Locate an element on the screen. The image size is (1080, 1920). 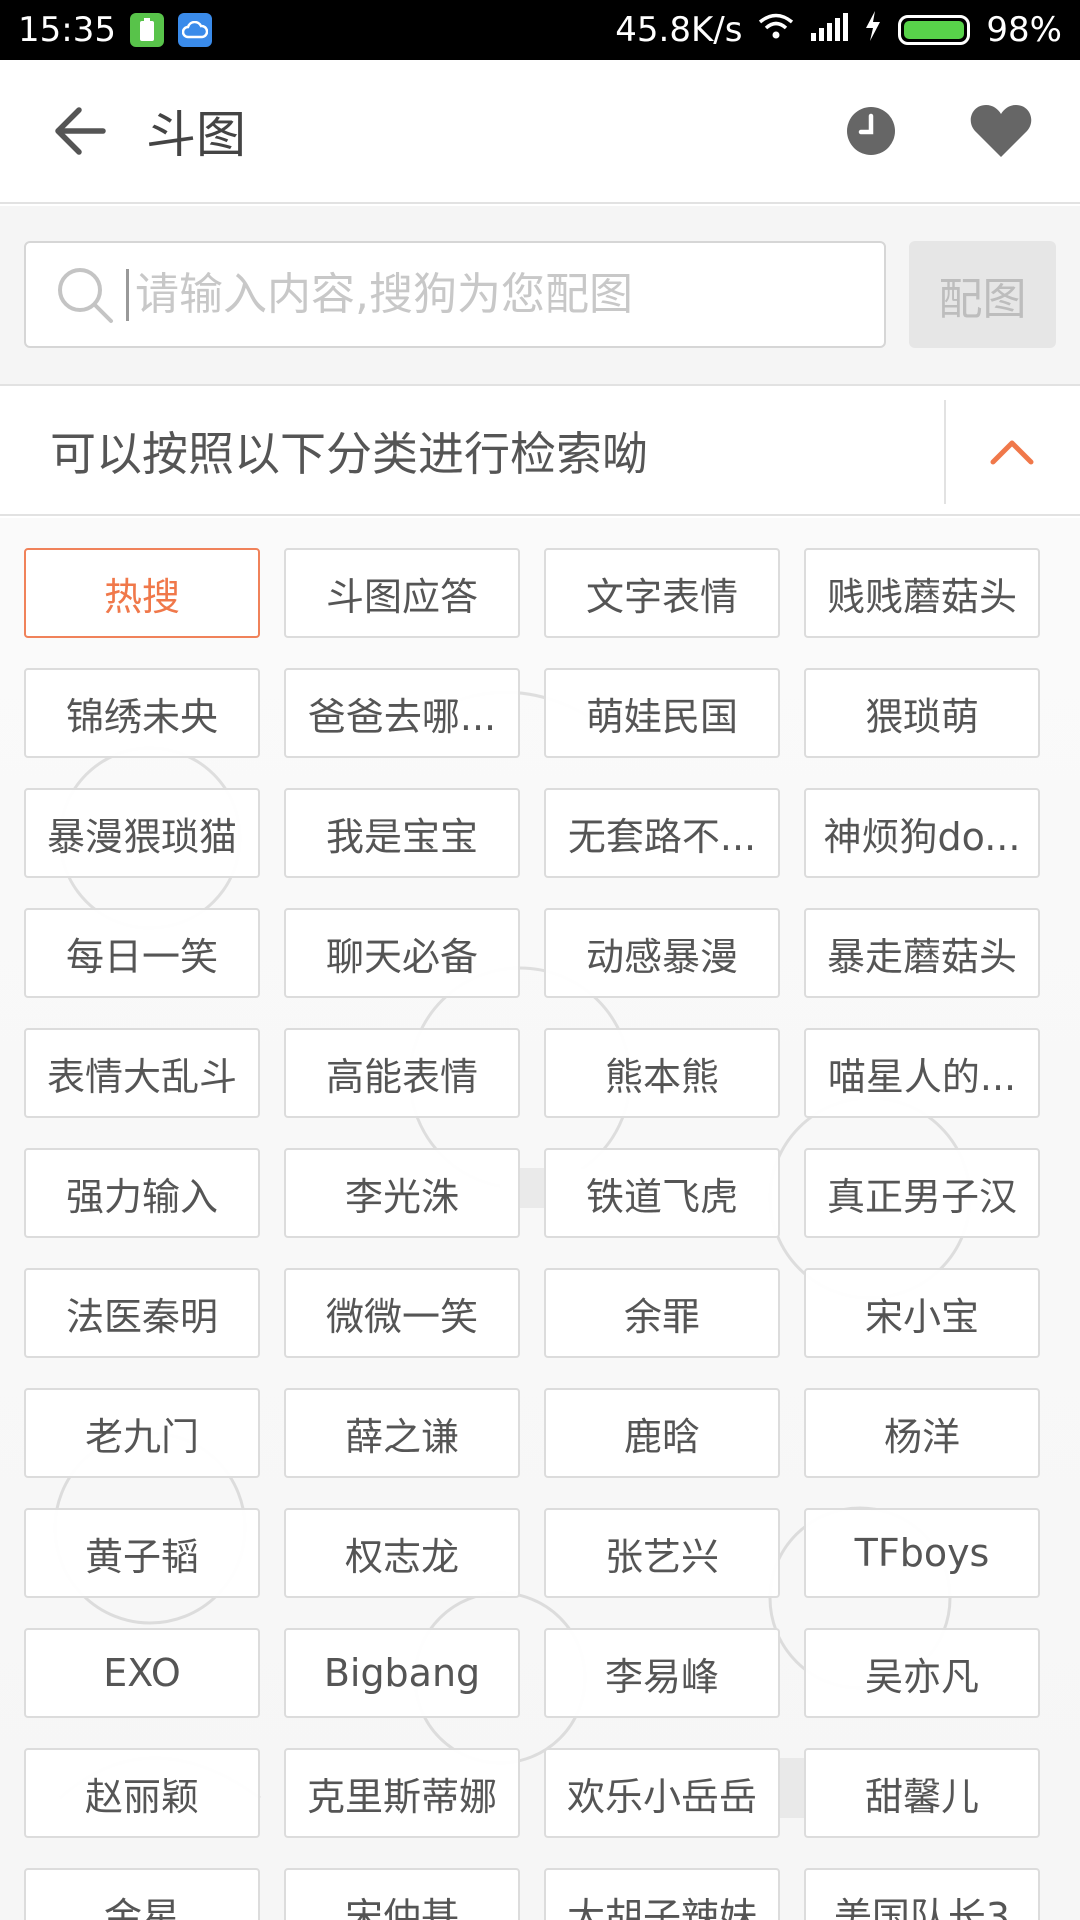
search-box is located at coordinates (455, 294).